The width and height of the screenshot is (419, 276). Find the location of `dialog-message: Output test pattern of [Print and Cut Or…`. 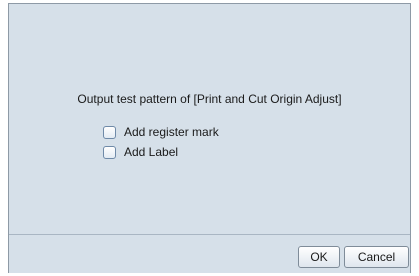

dialog-message: Output test pattern of [Print and Cut Or… is located at coordinates (209, 99).